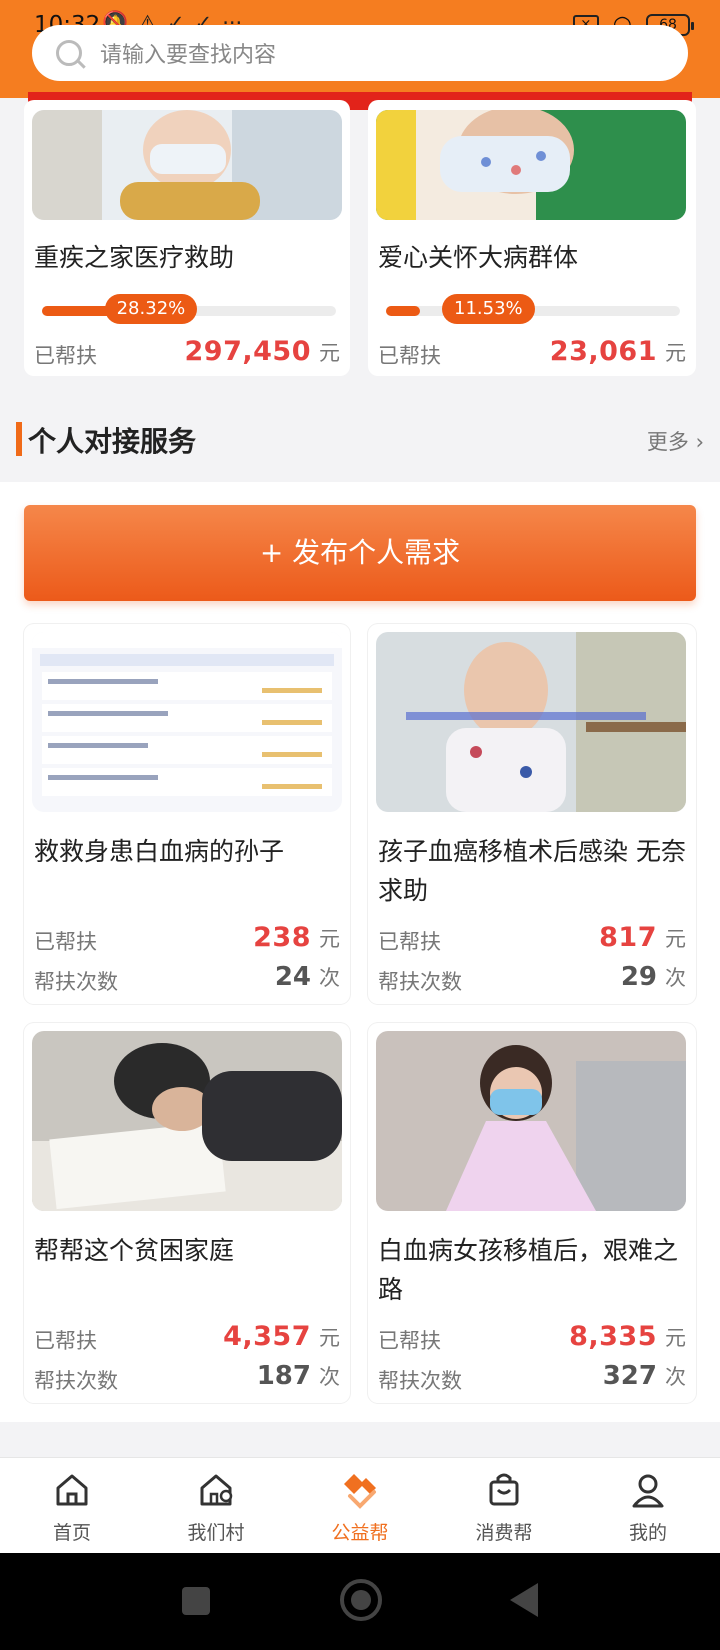  I want to click on progress-bar: 28.32%, so click(189, 309).